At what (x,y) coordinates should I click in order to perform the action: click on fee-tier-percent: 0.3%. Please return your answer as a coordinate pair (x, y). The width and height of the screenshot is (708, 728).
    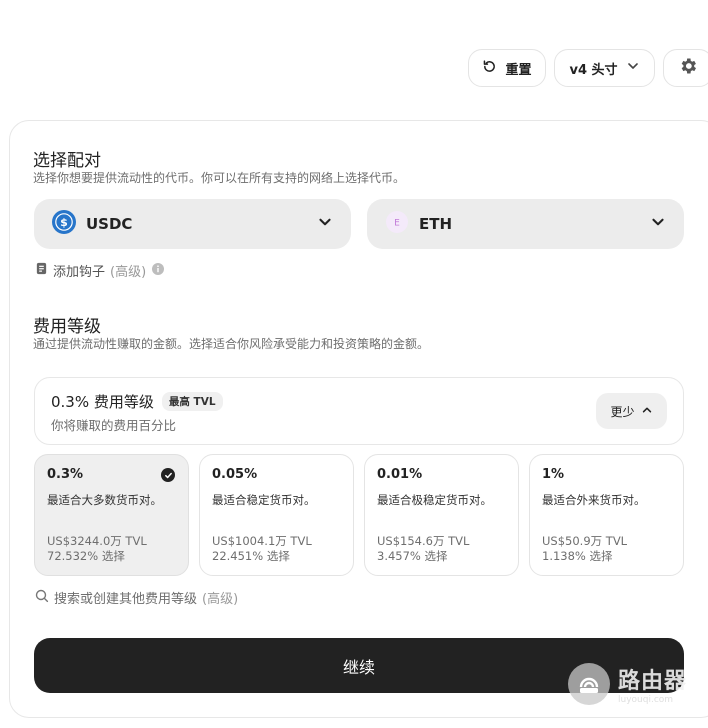
    Looking at the image, I should click on (65, 474).